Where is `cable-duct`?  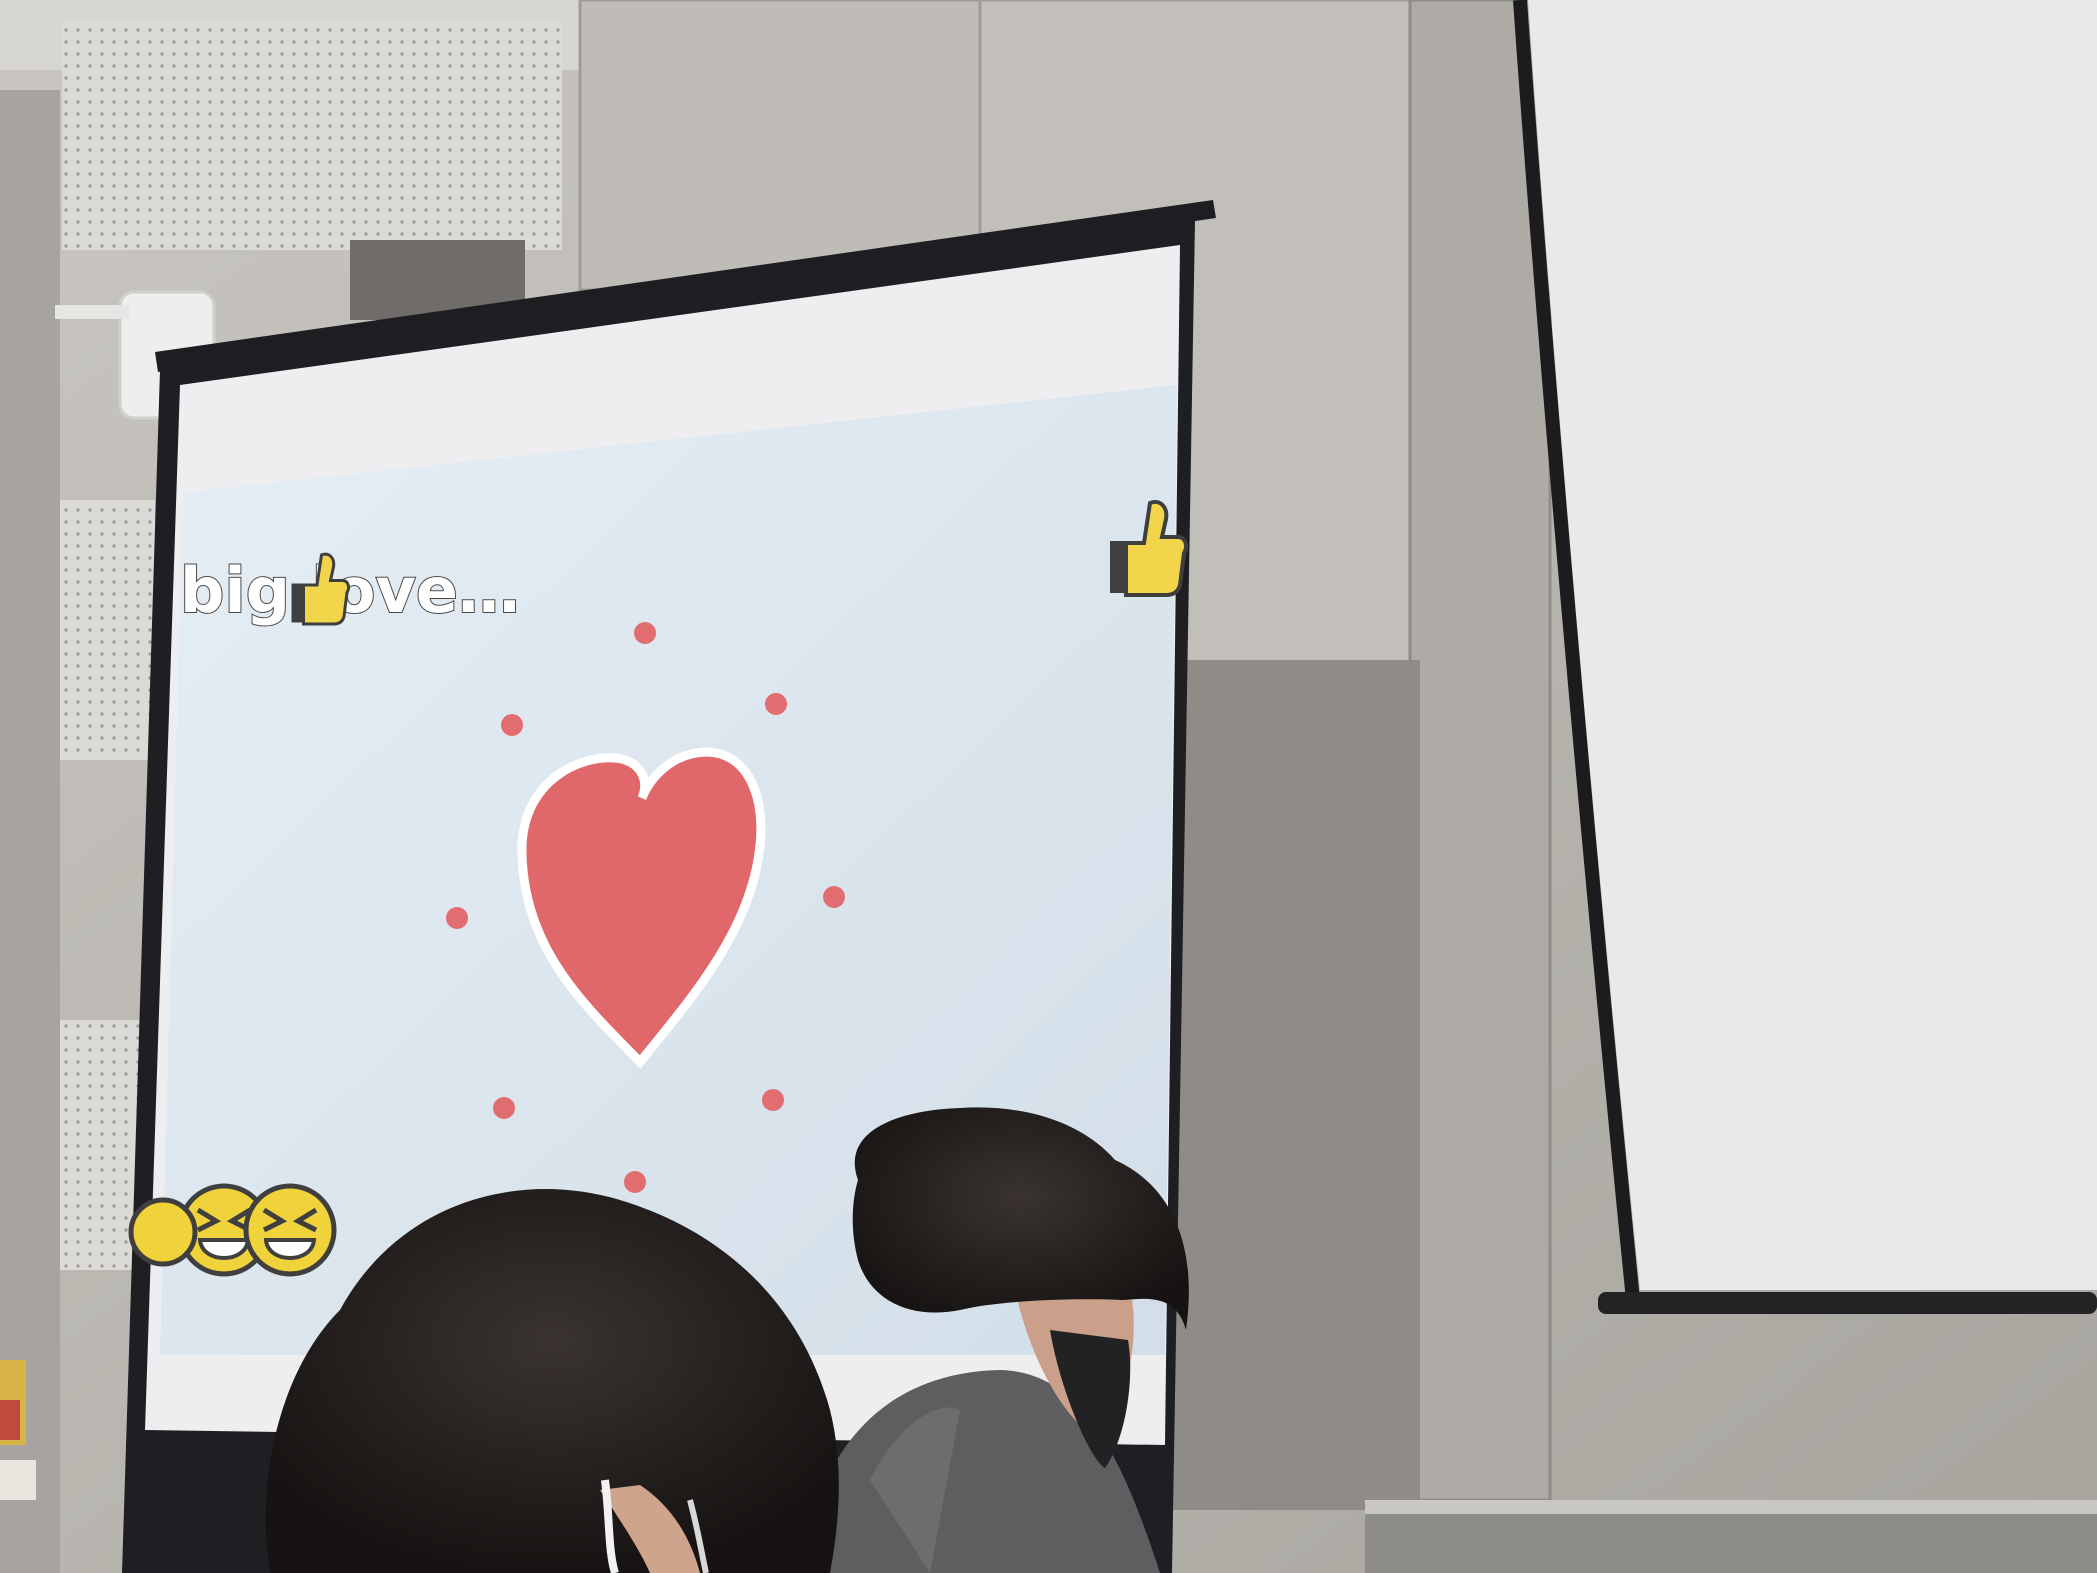 cable-duct is located at coordinates (92, 312).